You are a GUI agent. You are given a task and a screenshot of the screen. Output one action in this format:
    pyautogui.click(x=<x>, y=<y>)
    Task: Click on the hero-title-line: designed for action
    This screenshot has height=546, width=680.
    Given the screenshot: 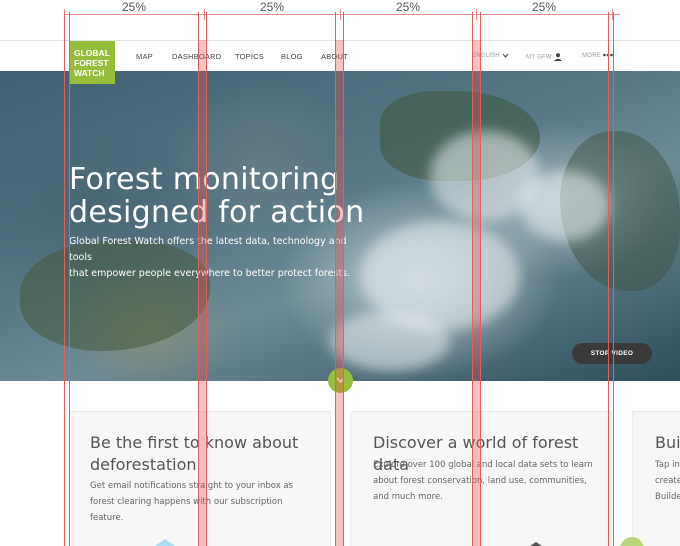 What is the action you would take?
    pyautogui.click(x=217, y=212)
    